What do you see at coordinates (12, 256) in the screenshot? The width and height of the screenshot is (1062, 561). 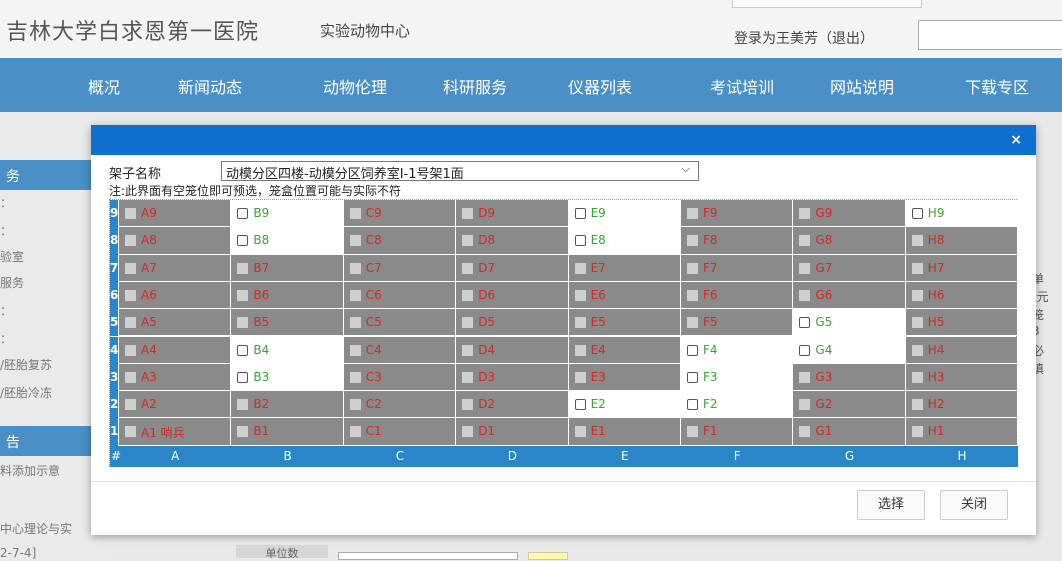 I see `sidebar-item: 验室` at bounding box center [12, 256].